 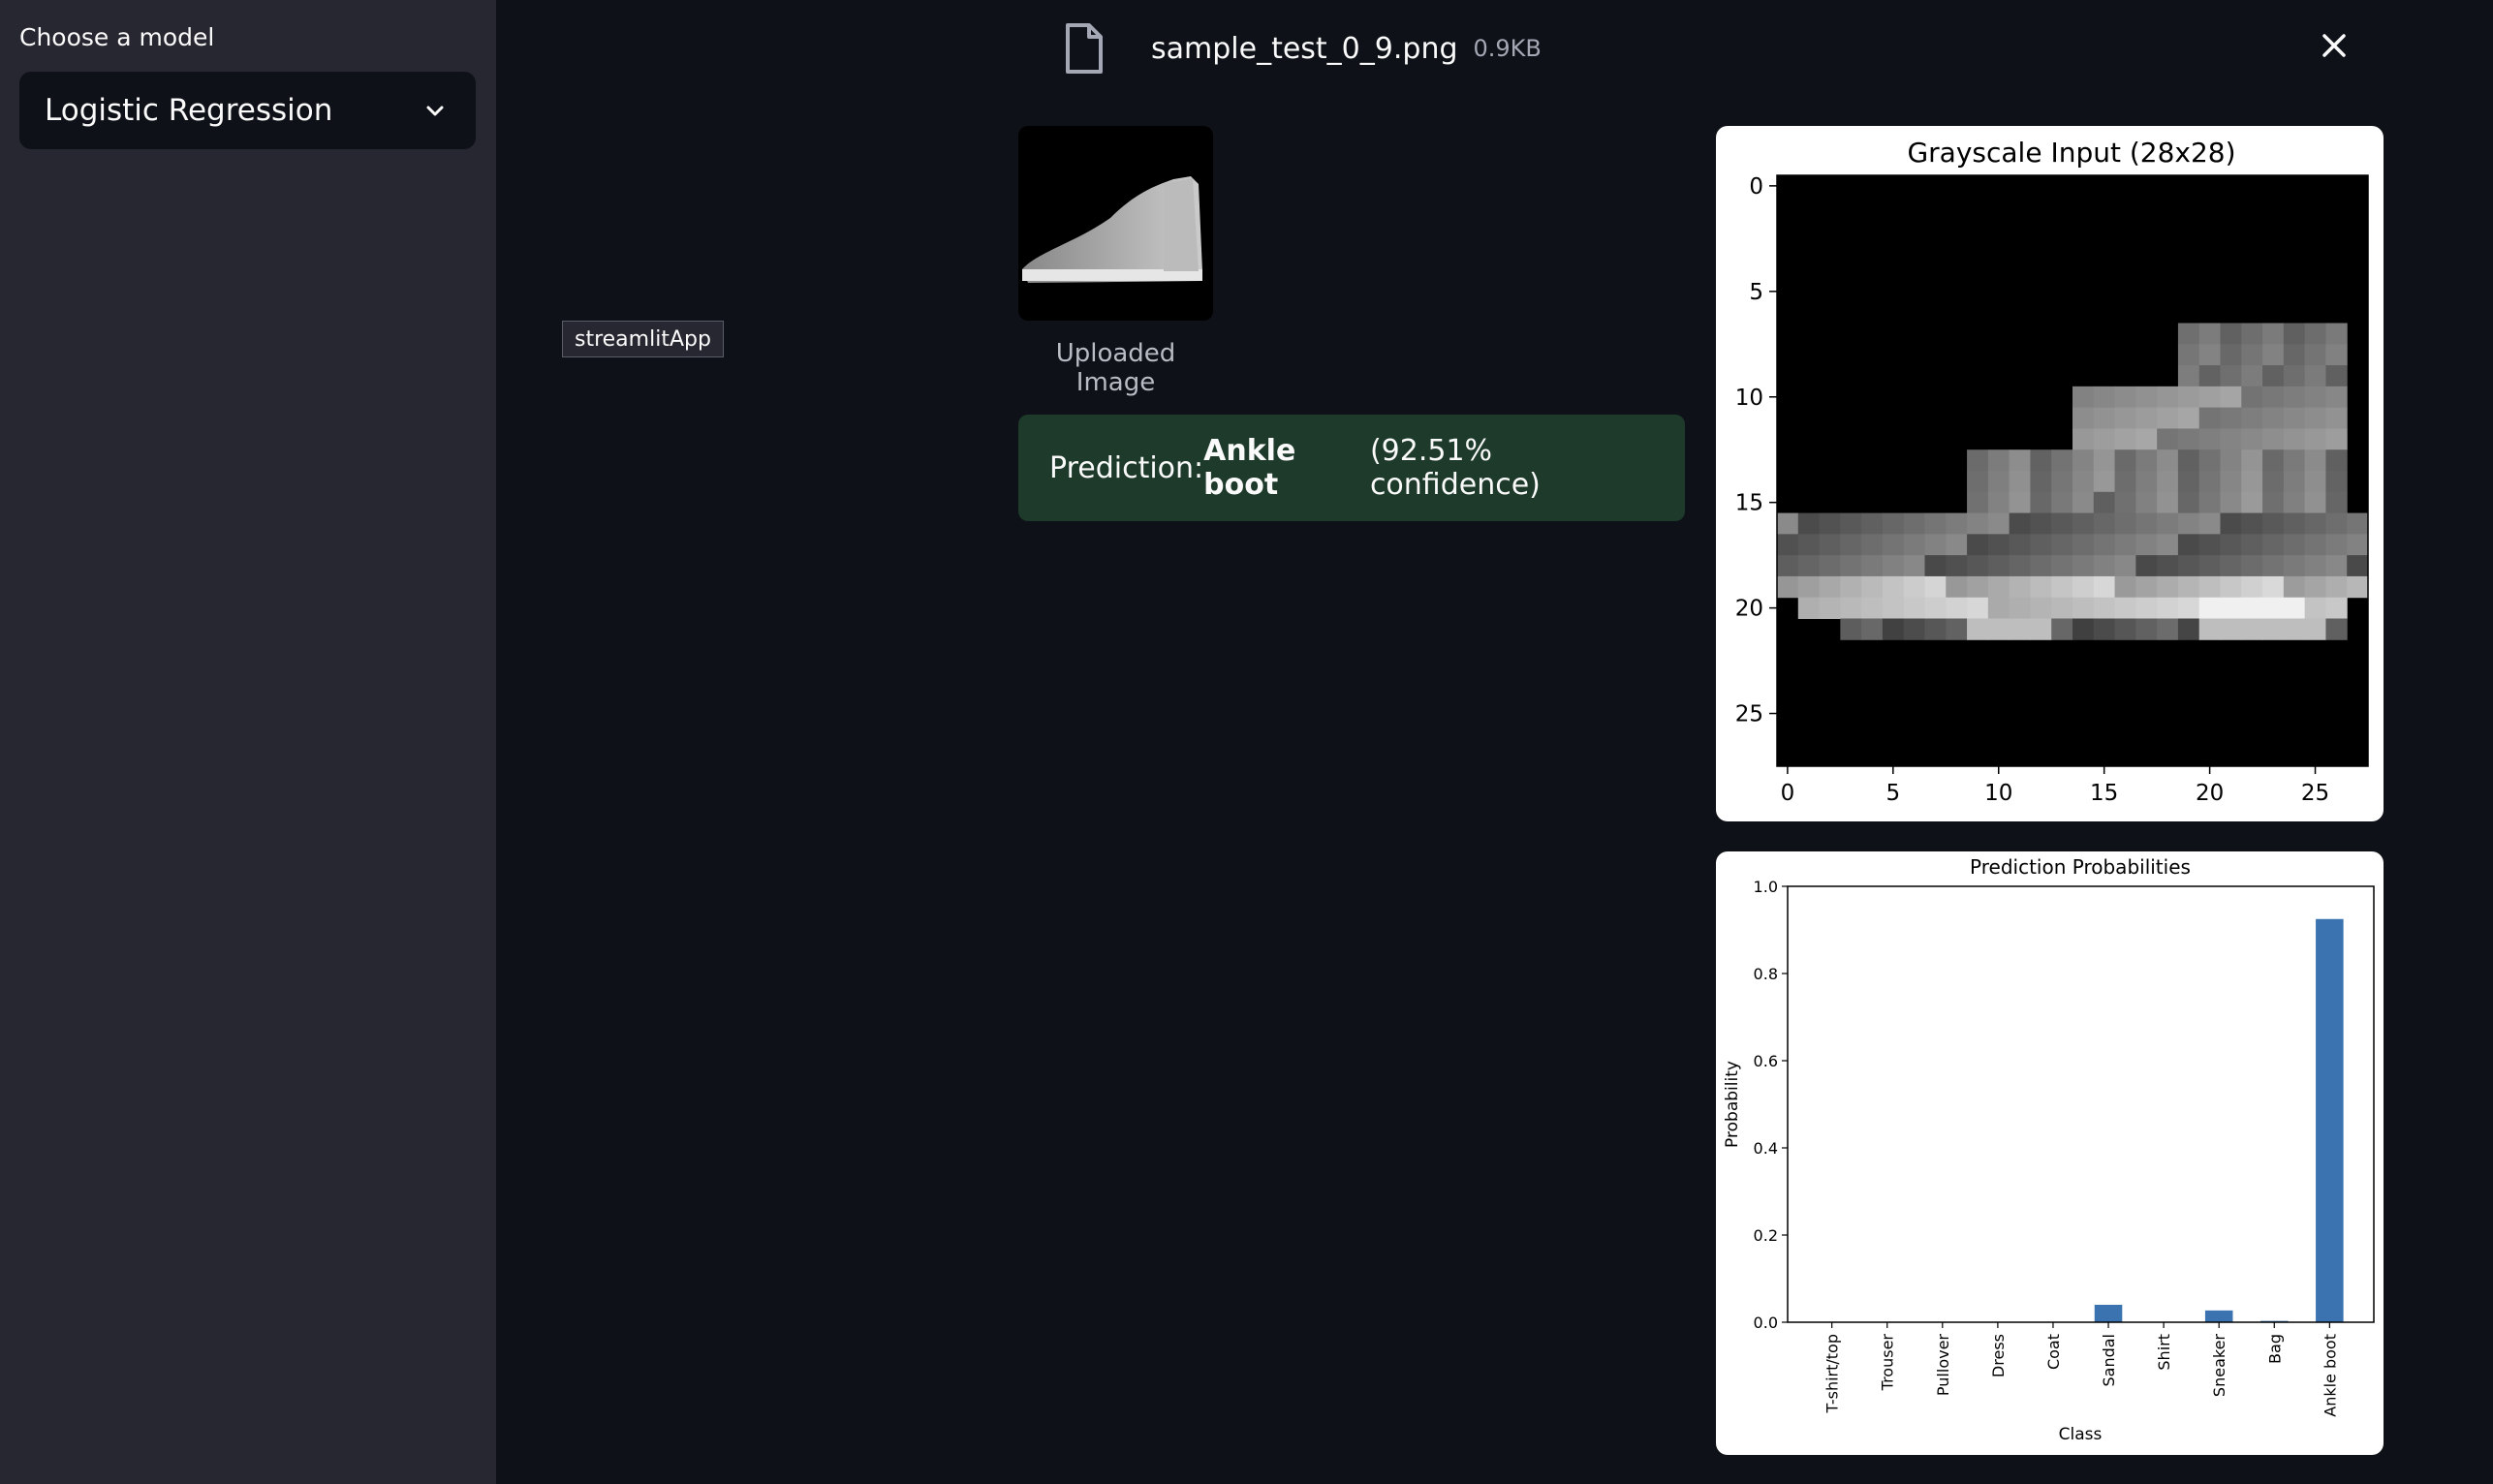 I want to click on bar-x-tick: Shirt, so click(x=2164, y=1352).